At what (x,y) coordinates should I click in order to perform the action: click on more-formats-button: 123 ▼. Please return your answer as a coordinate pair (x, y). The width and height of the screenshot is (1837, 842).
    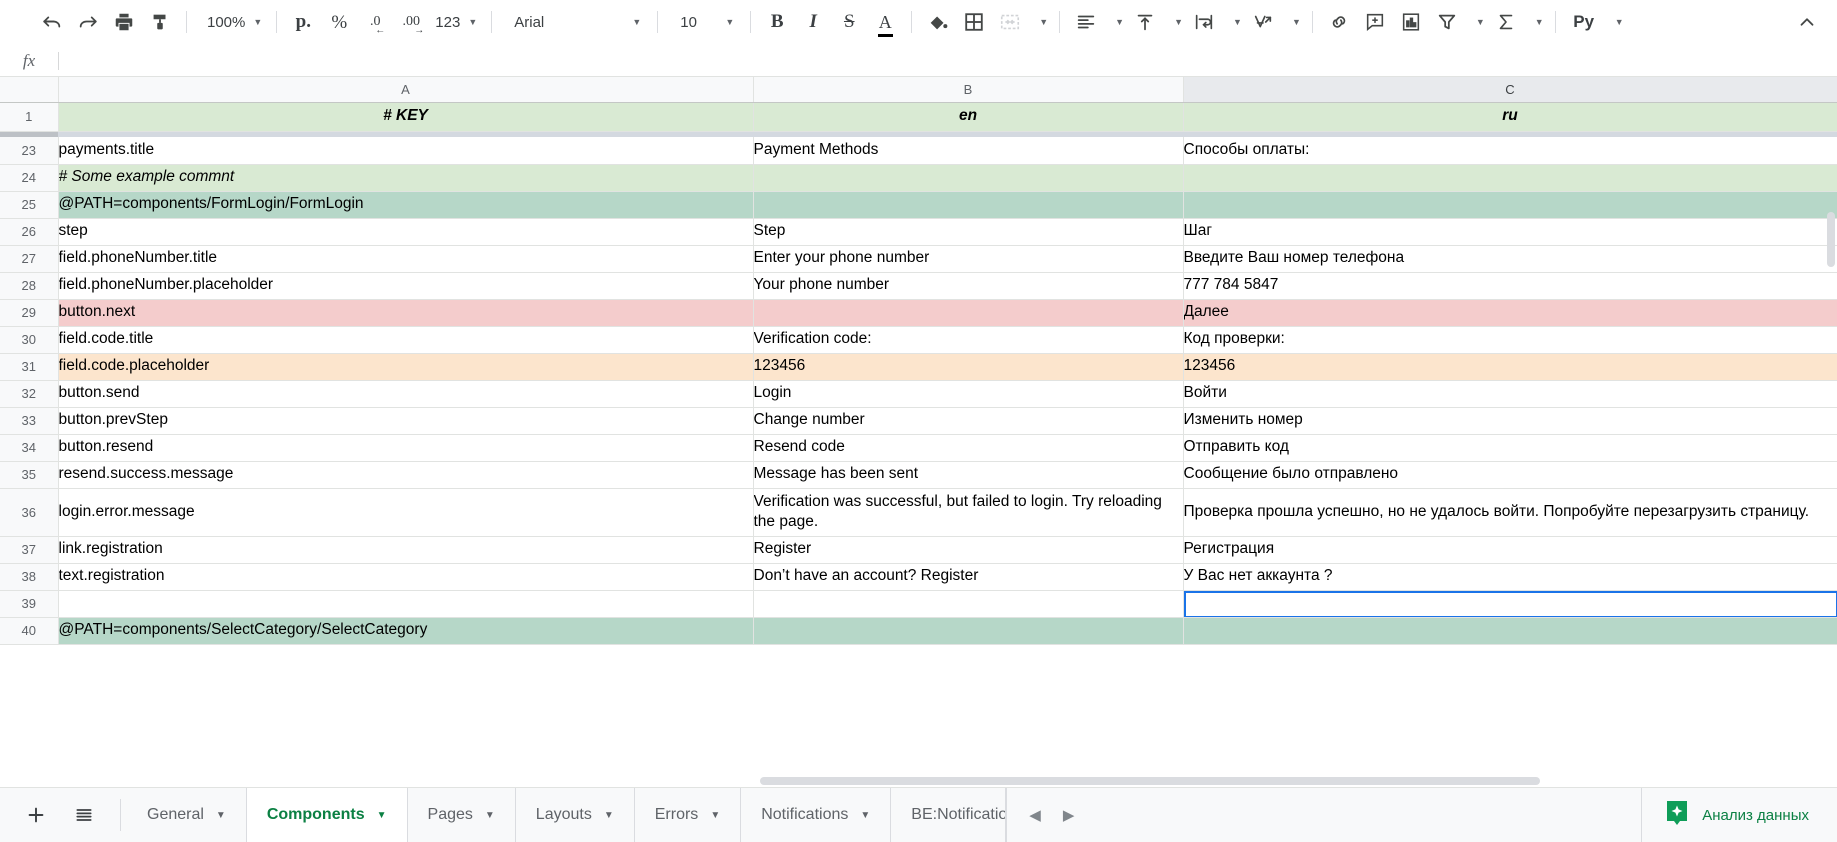
    Looking at the image, I should click on (456, 22).